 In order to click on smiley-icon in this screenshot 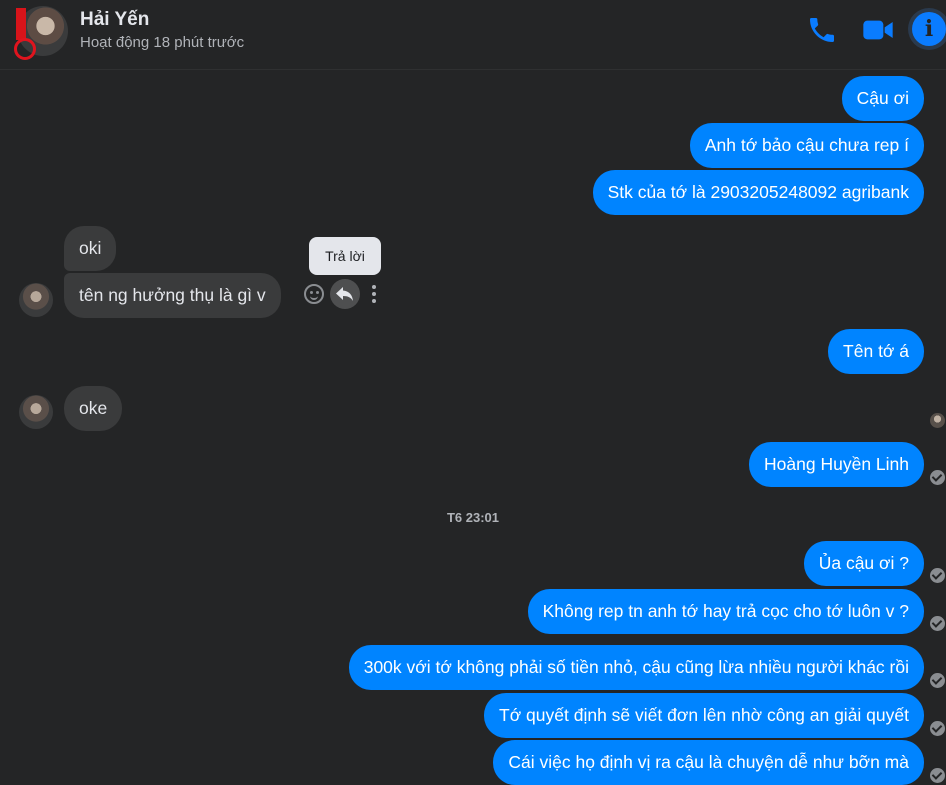, I will do `click(314, 294)`.